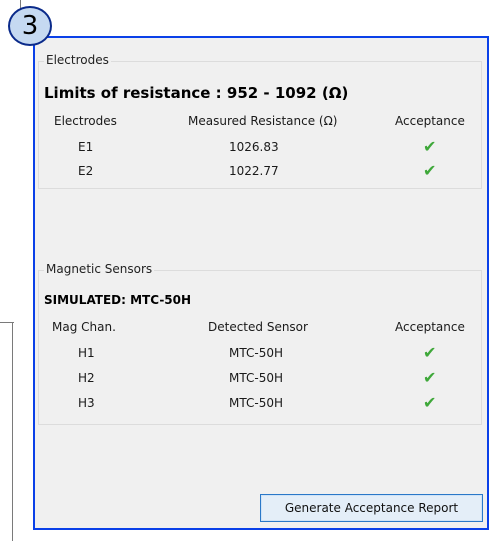 This screenshot has height=541, width=500. What do you see at coordinates (85, 121) in the screenshot?
I see `electrodes-column-header: Electrodes` at bounding box center [85, 121].